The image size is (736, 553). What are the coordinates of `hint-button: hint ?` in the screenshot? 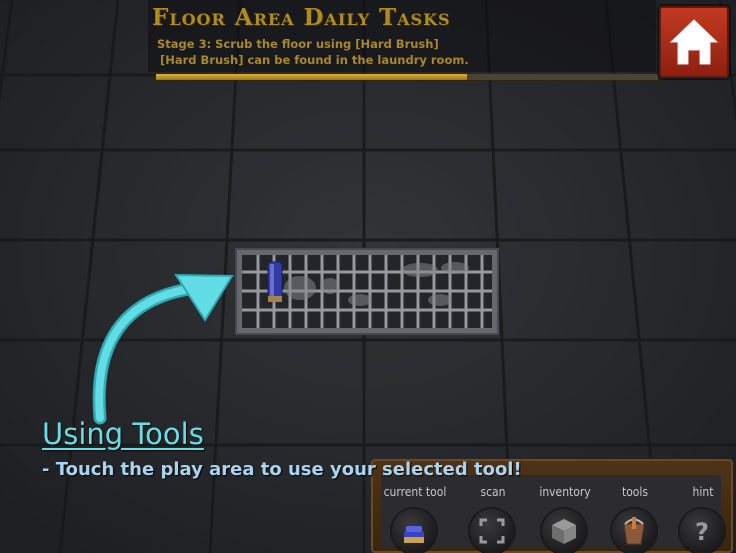 It's located at (703, 514).